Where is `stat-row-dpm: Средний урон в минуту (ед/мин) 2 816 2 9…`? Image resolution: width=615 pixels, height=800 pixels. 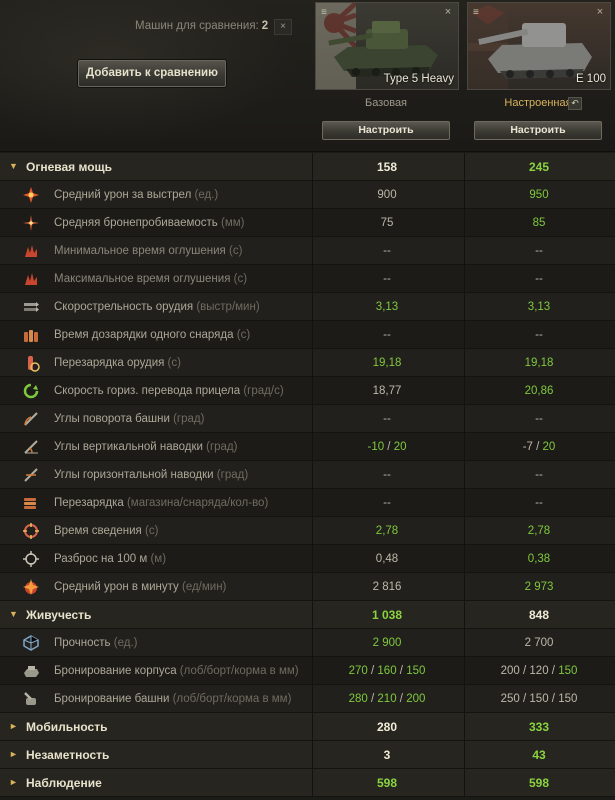 stat-row-dpm: Средний урон в минуту (ед/мин) 2 816 2 9… is located at coordinates (307, 587).